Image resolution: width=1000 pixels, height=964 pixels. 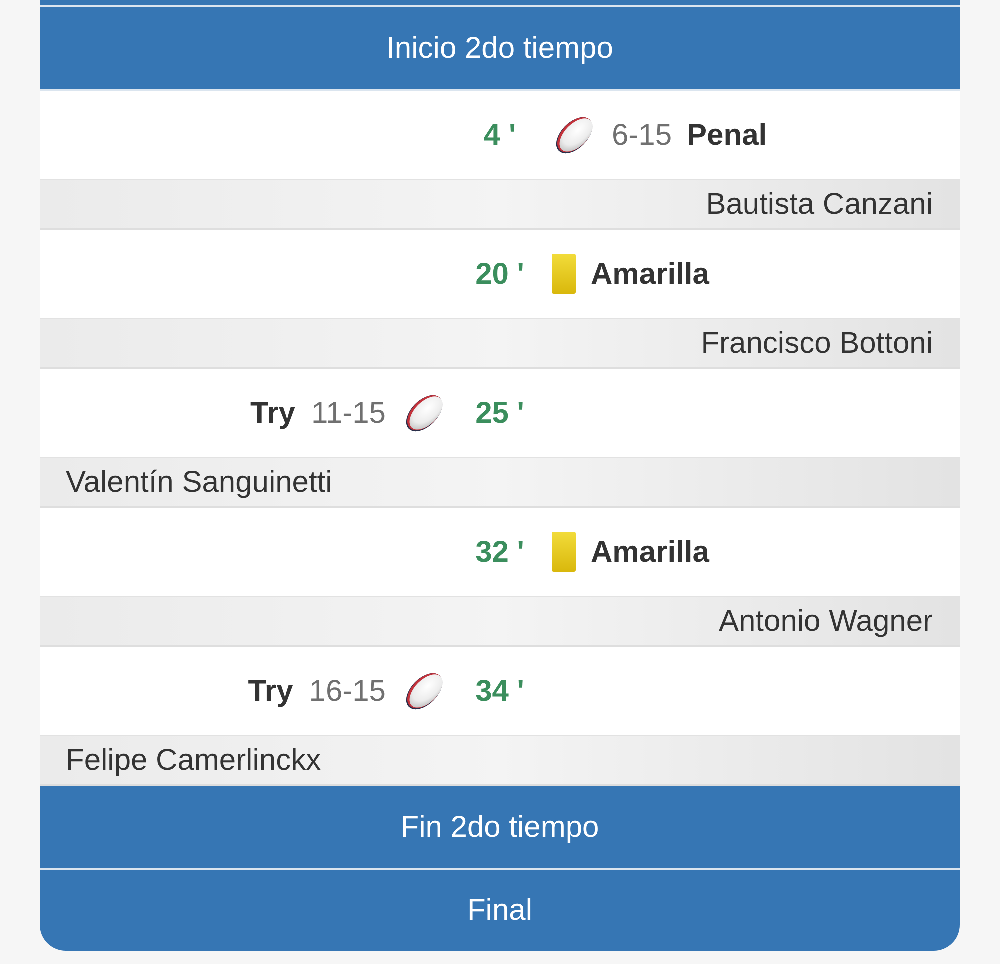 I want to click on section-header: Final, so click(x=500, y=910).